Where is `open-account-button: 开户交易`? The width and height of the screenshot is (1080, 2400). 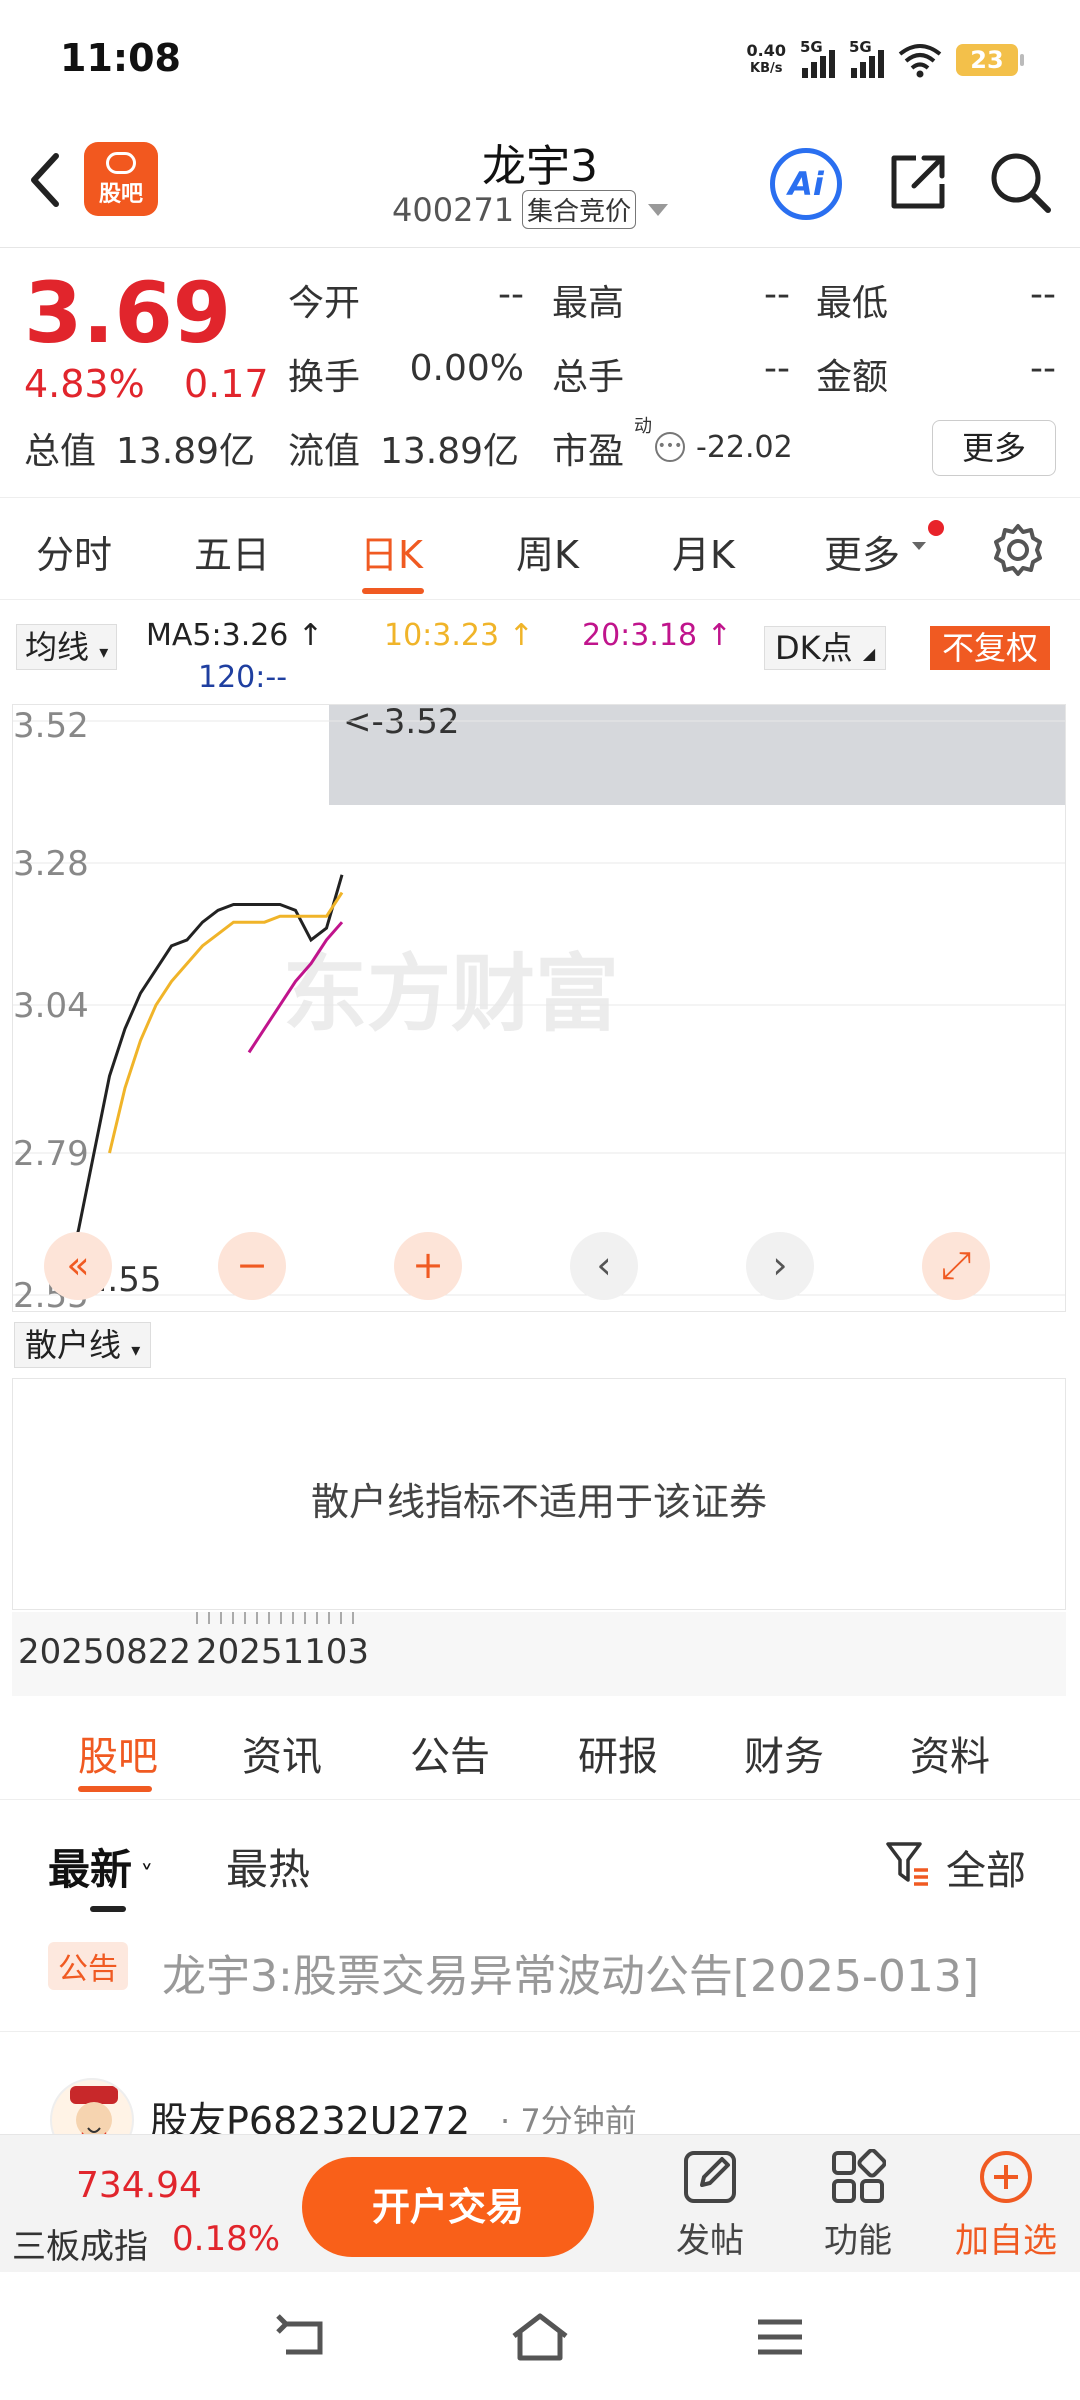
open-account-button: 开户交易 is located at coordinates (448, 2207).